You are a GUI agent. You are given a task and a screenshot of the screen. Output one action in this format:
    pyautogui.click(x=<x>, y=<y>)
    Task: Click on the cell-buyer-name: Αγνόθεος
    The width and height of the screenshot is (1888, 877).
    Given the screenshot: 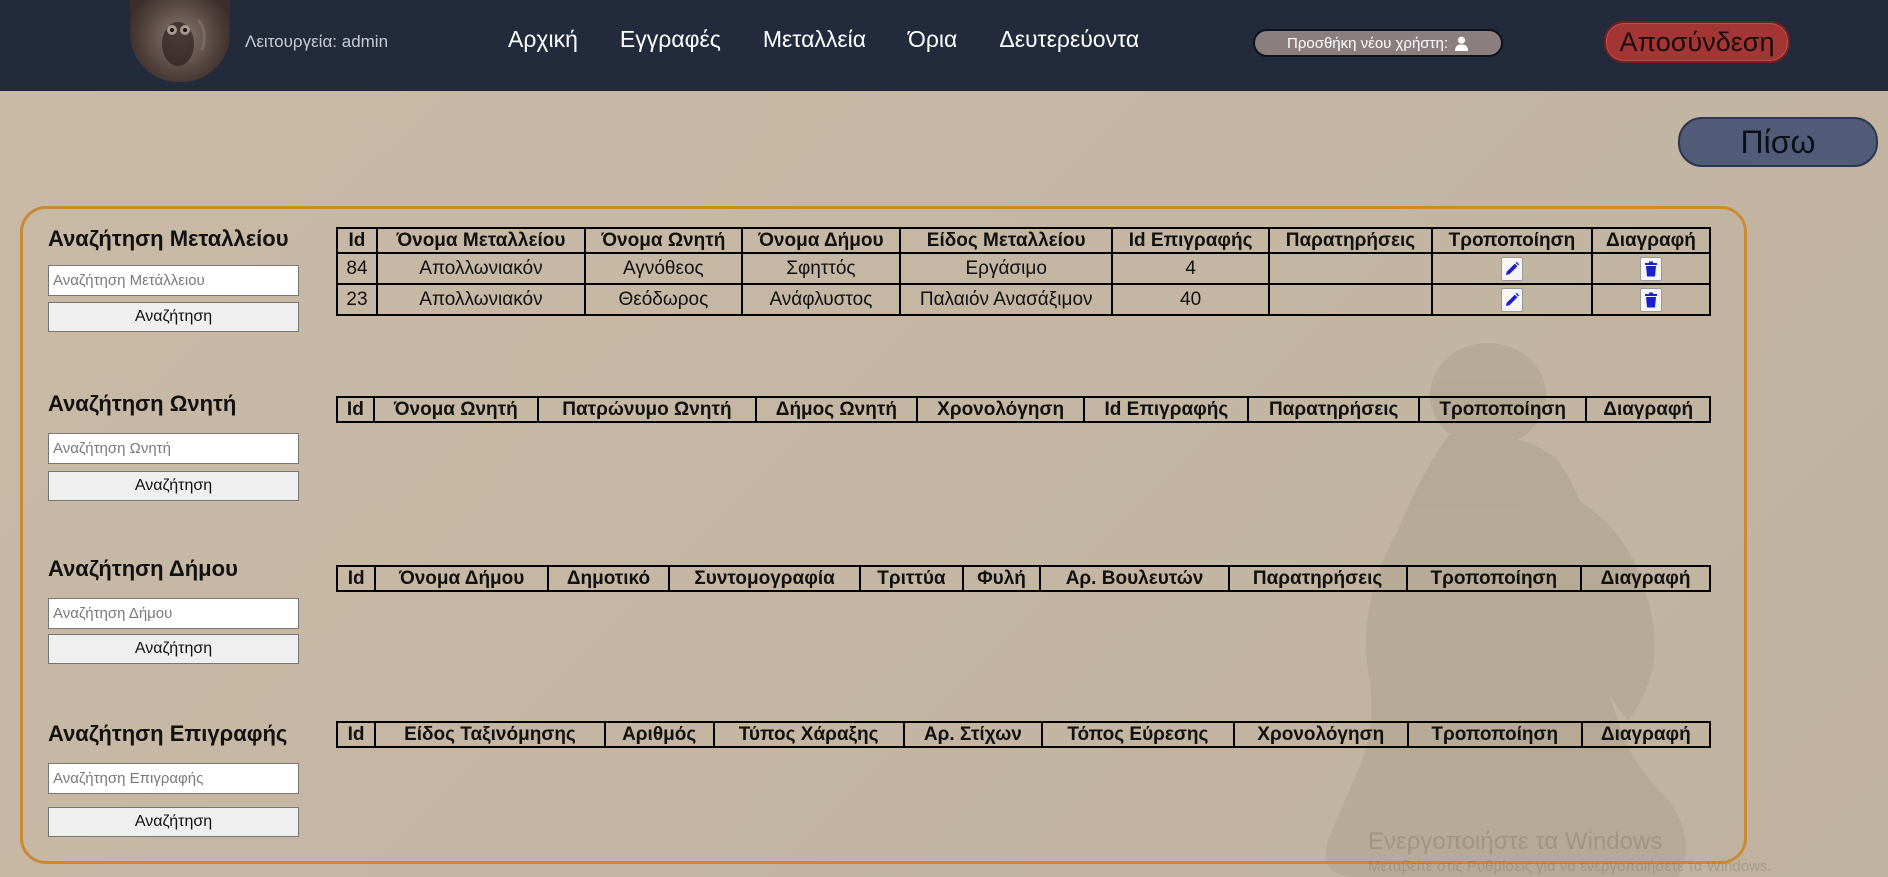 What is the action you would take?
    pyautogui.click(x=663, y=268)
    